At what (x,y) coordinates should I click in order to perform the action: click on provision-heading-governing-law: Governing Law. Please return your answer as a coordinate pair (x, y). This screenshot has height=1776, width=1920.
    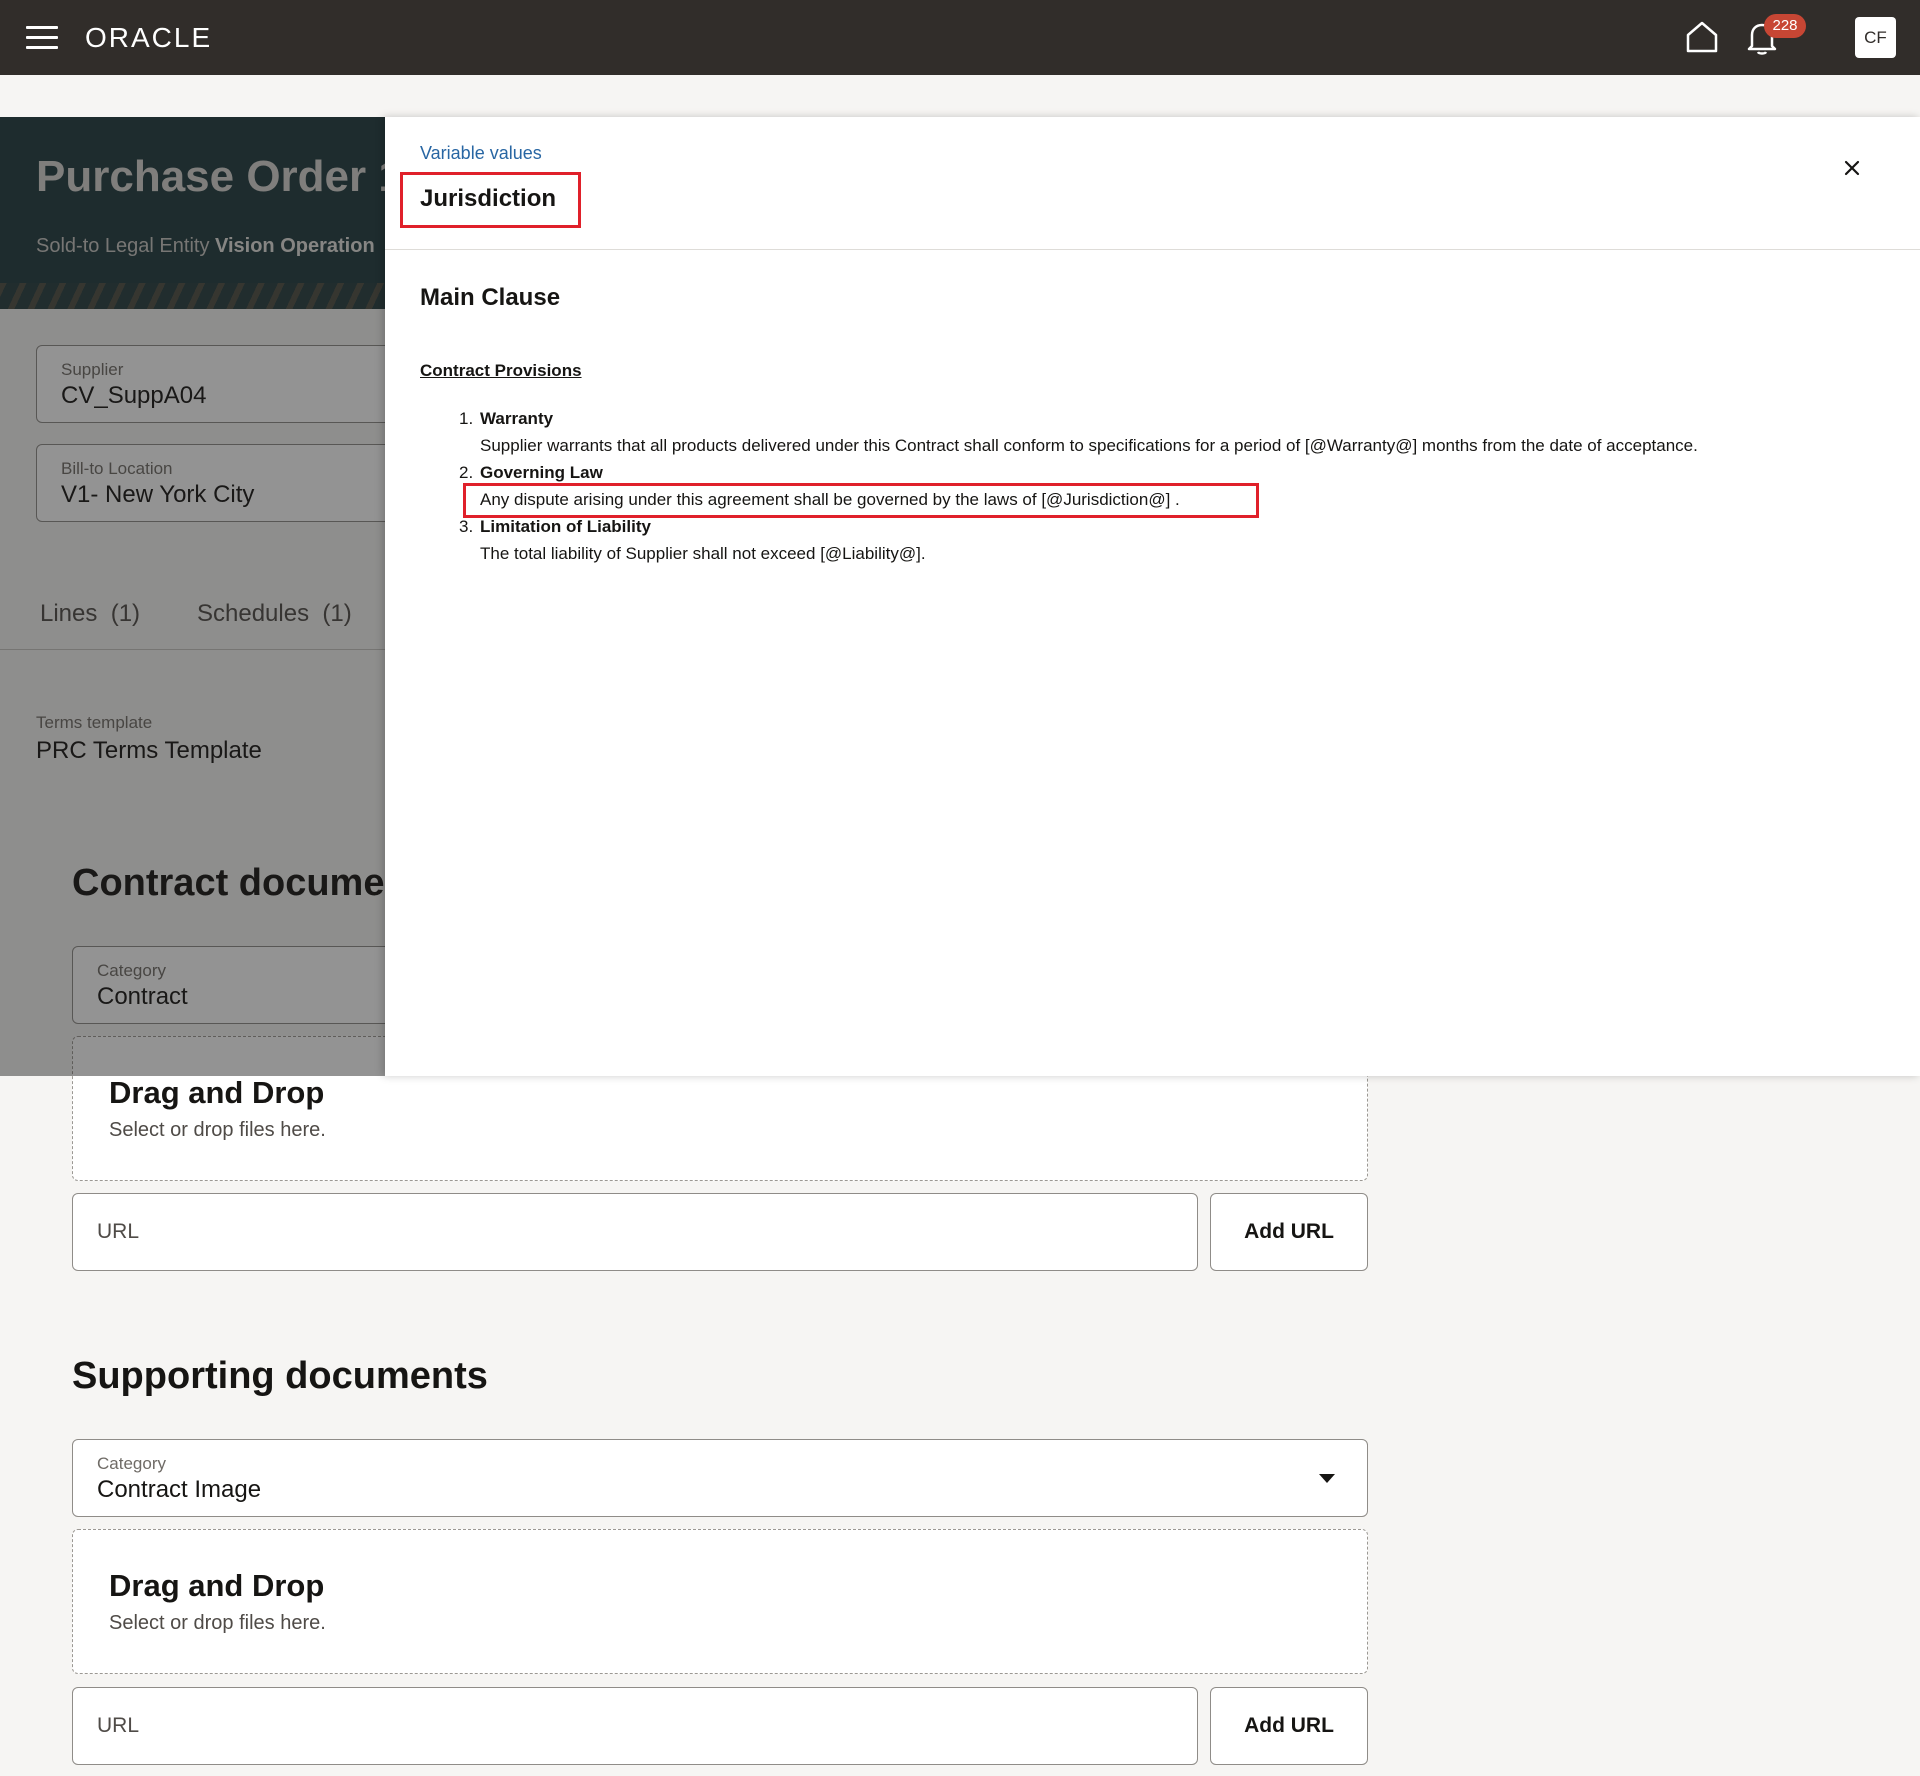
    Looking at the image, I should click on (541, 472).